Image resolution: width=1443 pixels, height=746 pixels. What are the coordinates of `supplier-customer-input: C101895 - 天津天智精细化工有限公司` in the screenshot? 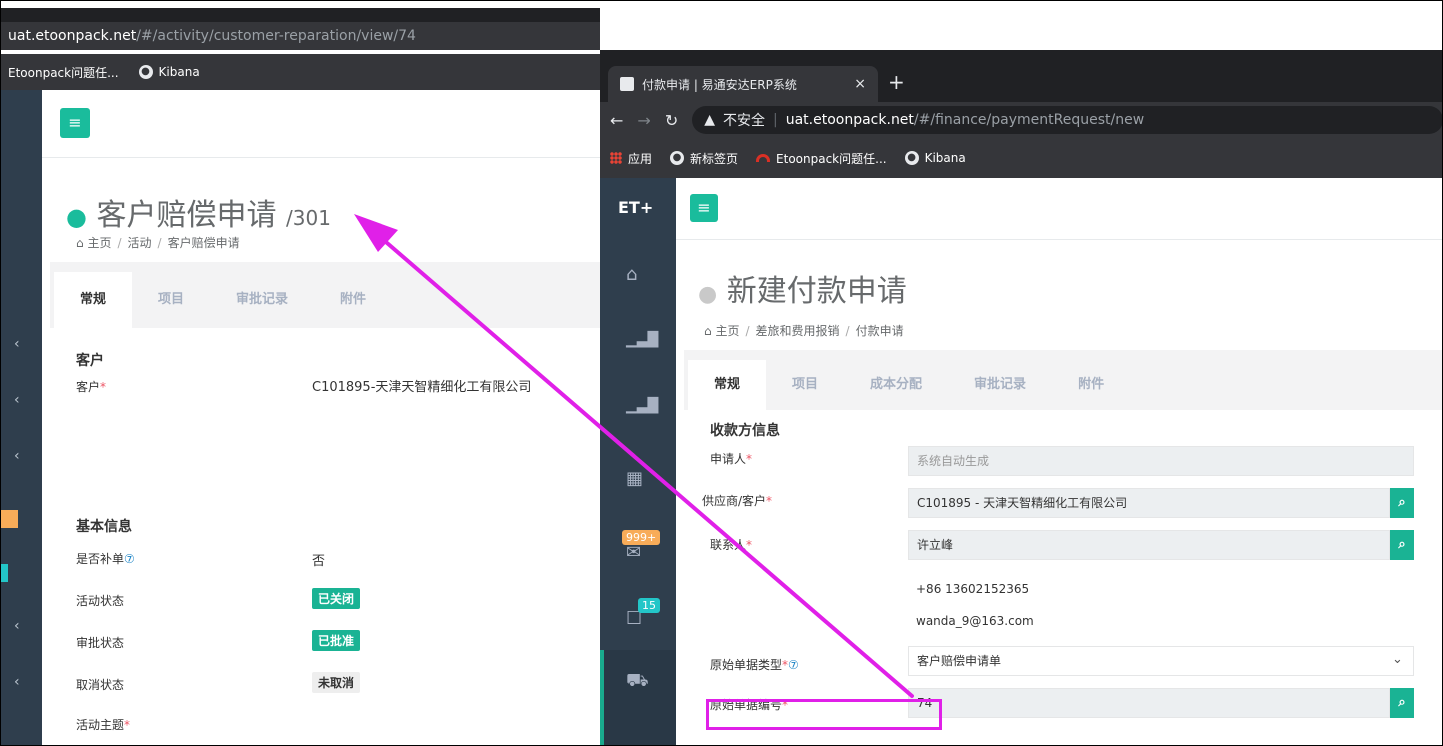 It's located at (1149, 503).